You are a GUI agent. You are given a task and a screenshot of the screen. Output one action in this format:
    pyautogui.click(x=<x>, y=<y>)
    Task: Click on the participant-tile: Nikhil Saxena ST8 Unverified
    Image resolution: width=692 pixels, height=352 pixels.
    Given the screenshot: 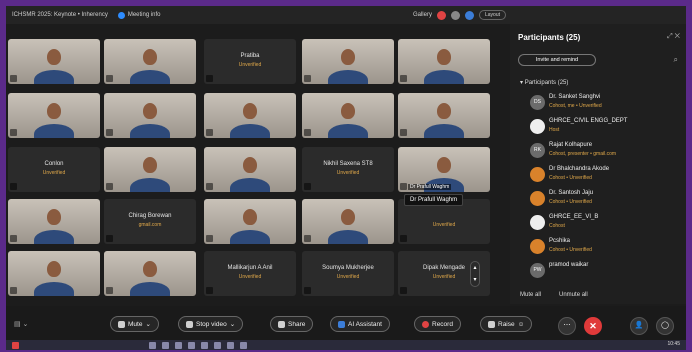 What is the action you would take?
    pyautogui.click(x=348, y=169)
    